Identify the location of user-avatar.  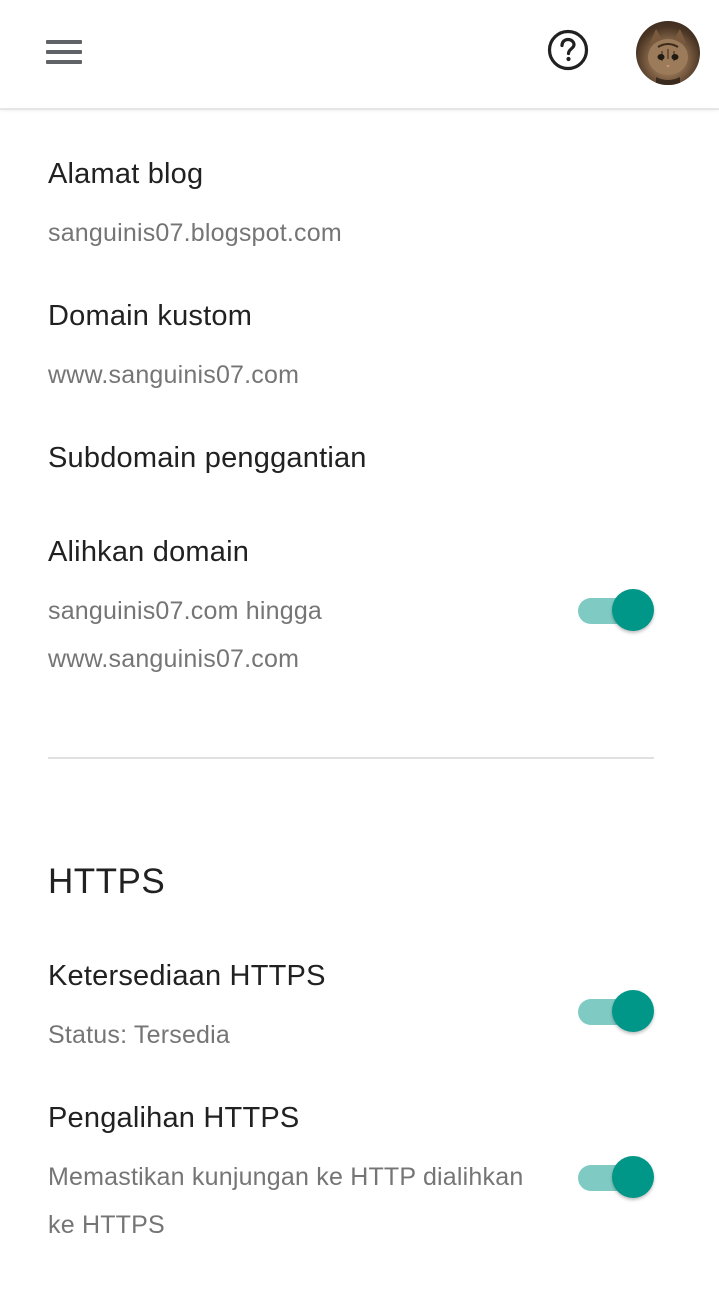
(668, 53).